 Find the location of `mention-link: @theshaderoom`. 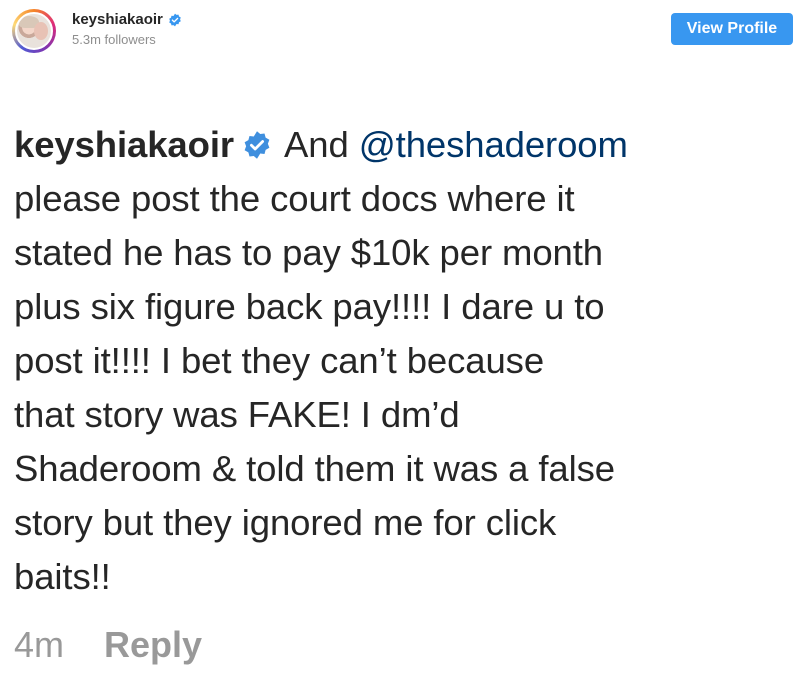

mention-link: @theshaderoom is located at coordinates (493, 144).